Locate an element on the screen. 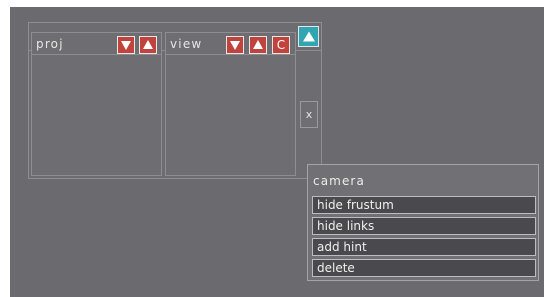 This screenshot has width=544, height=297. view-title: view is located at coordinates (186, 44).